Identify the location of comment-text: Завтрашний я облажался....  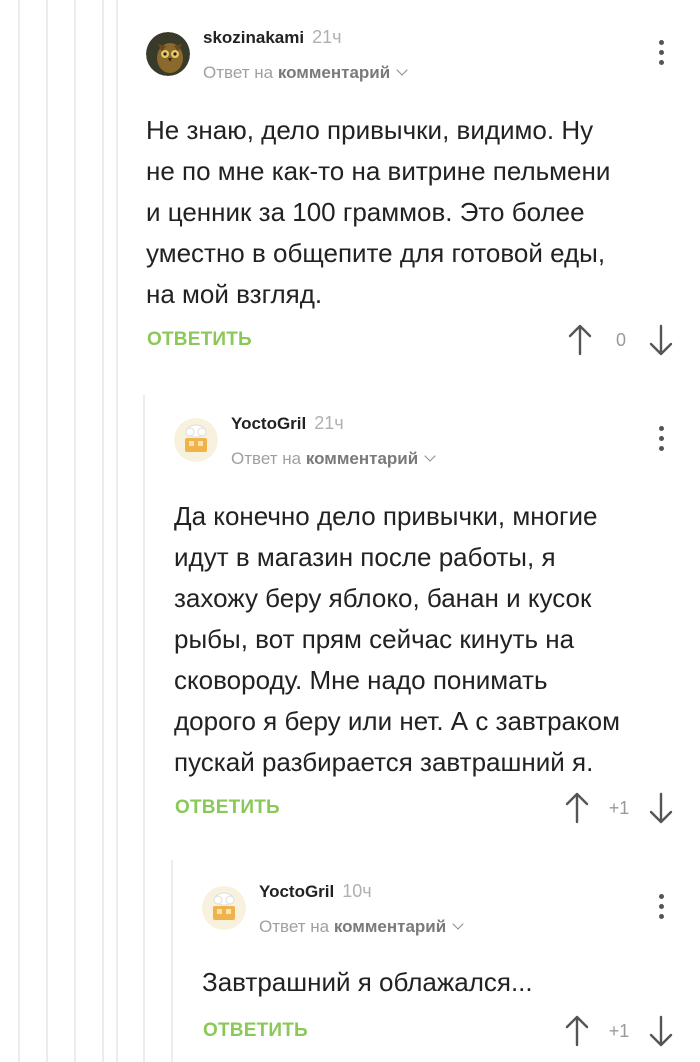
(367, 982).